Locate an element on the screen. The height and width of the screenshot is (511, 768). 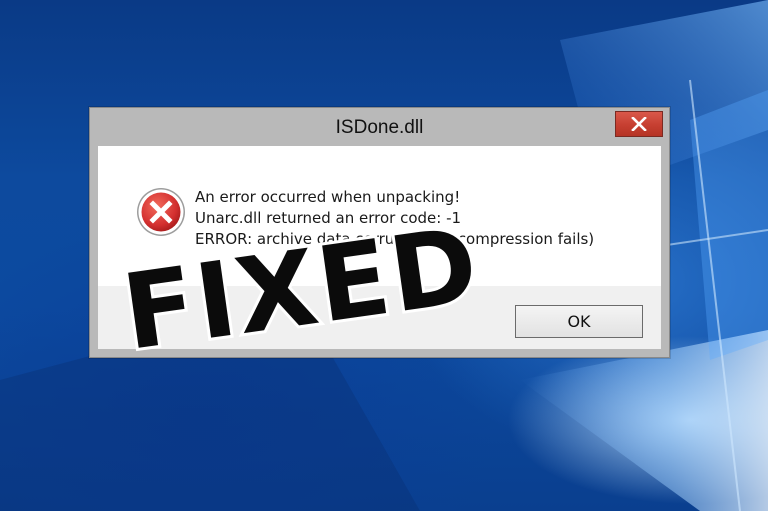
message-line-1: An error occurred when unpacking! is located at coordinates (328, 197).